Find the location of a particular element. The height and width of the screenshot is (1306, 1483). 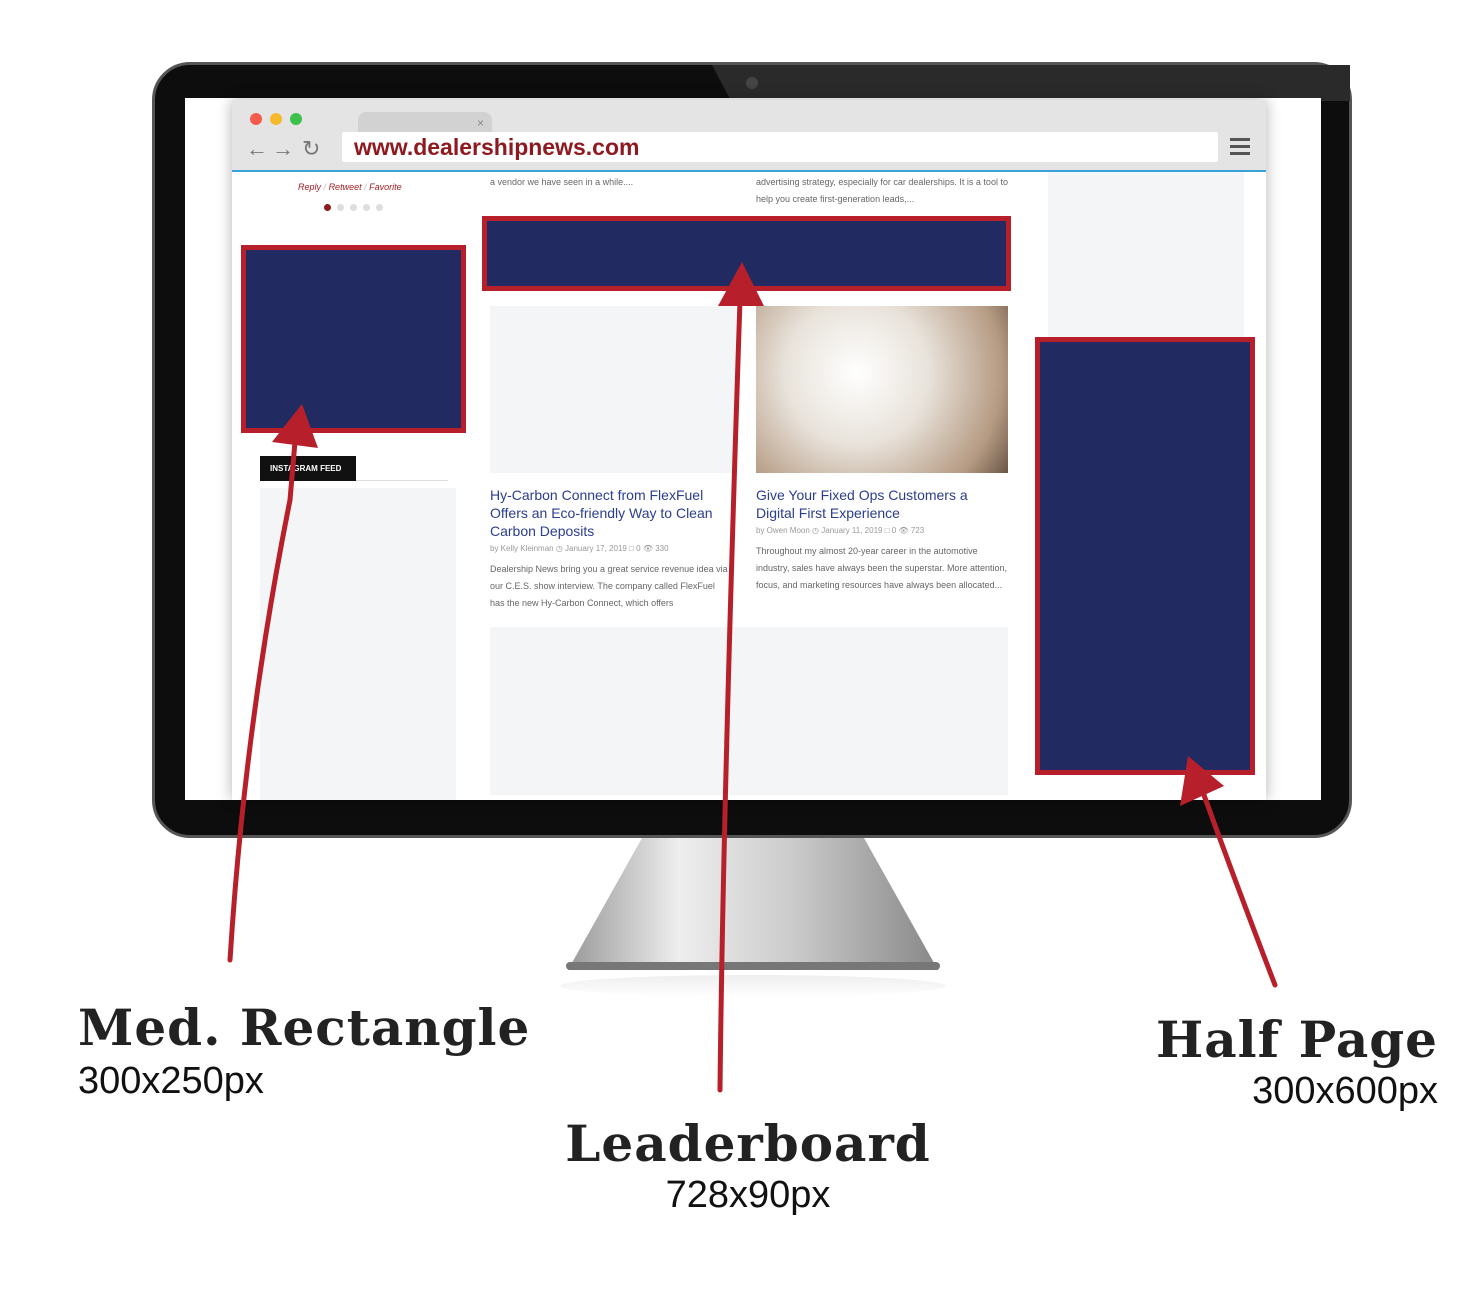

med-rectangle-arrow is located at coordinates (263, 695).